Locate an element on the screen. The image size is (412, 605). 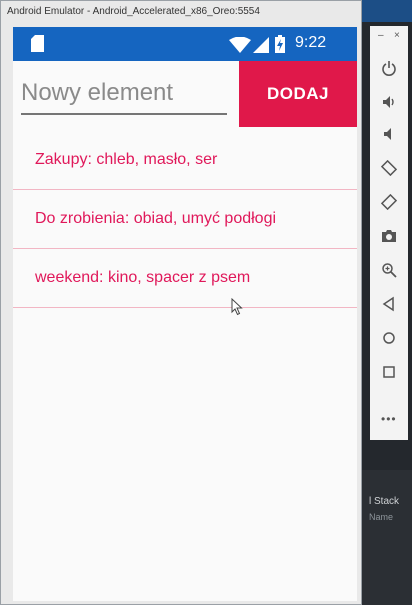
rotate-left-icon is located at coordinates (389, 168).